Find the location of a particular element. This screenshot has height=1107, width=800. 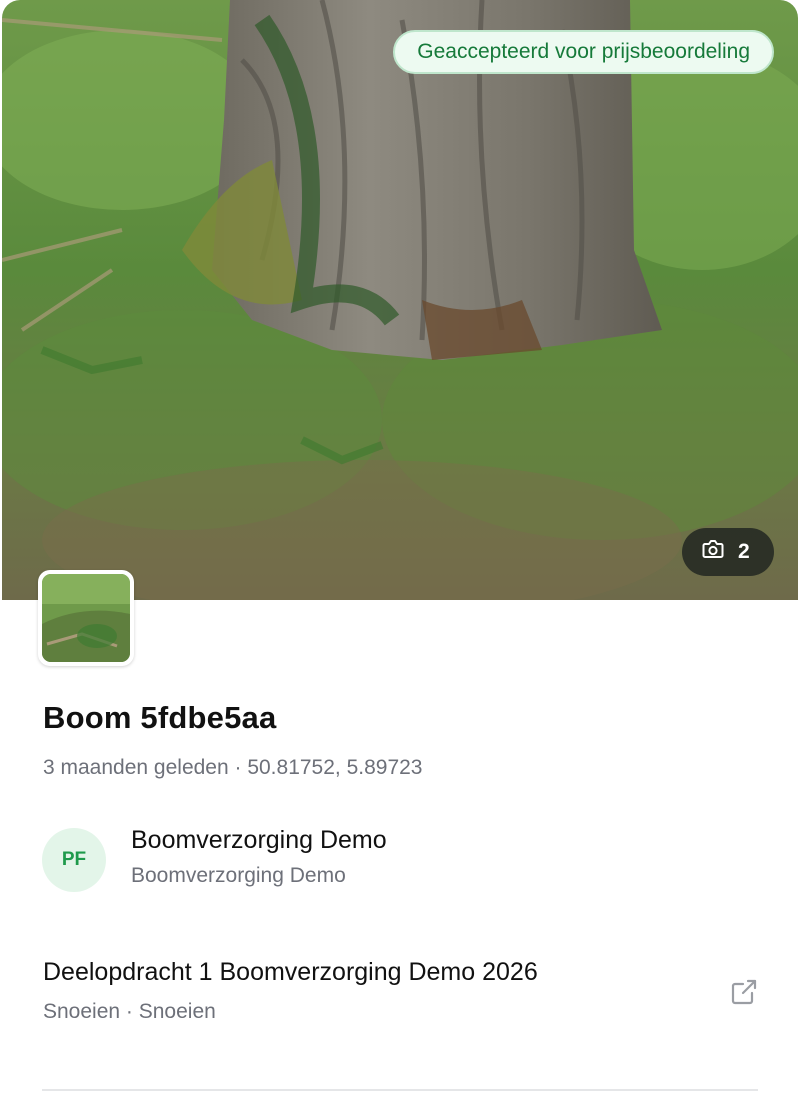

task-subtitle: Snoeien · Snoeien is located at coordinates (129, 1011).